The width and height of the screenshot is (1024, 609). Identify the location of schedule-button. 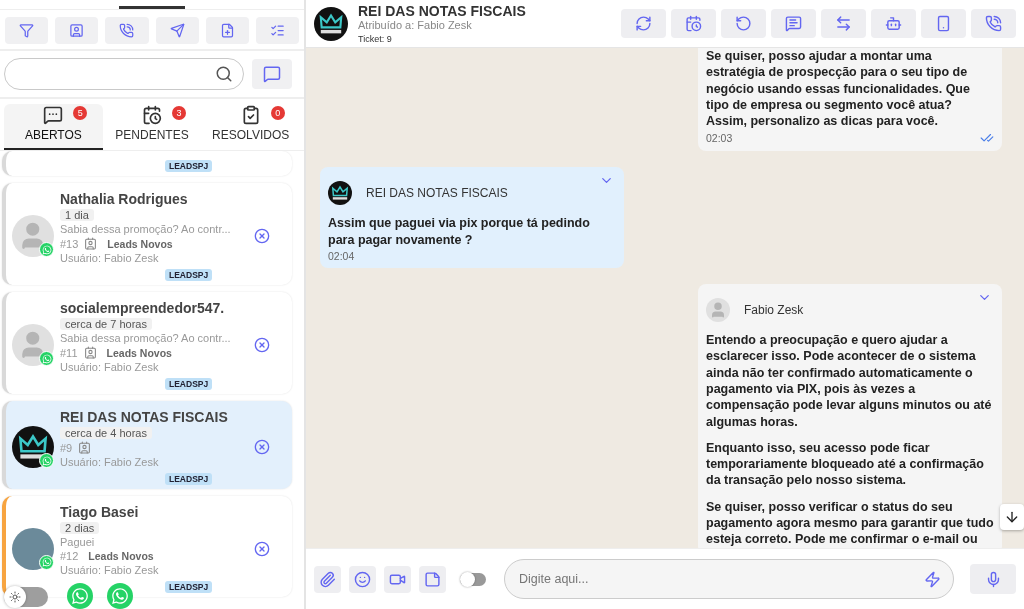
(693, 23).